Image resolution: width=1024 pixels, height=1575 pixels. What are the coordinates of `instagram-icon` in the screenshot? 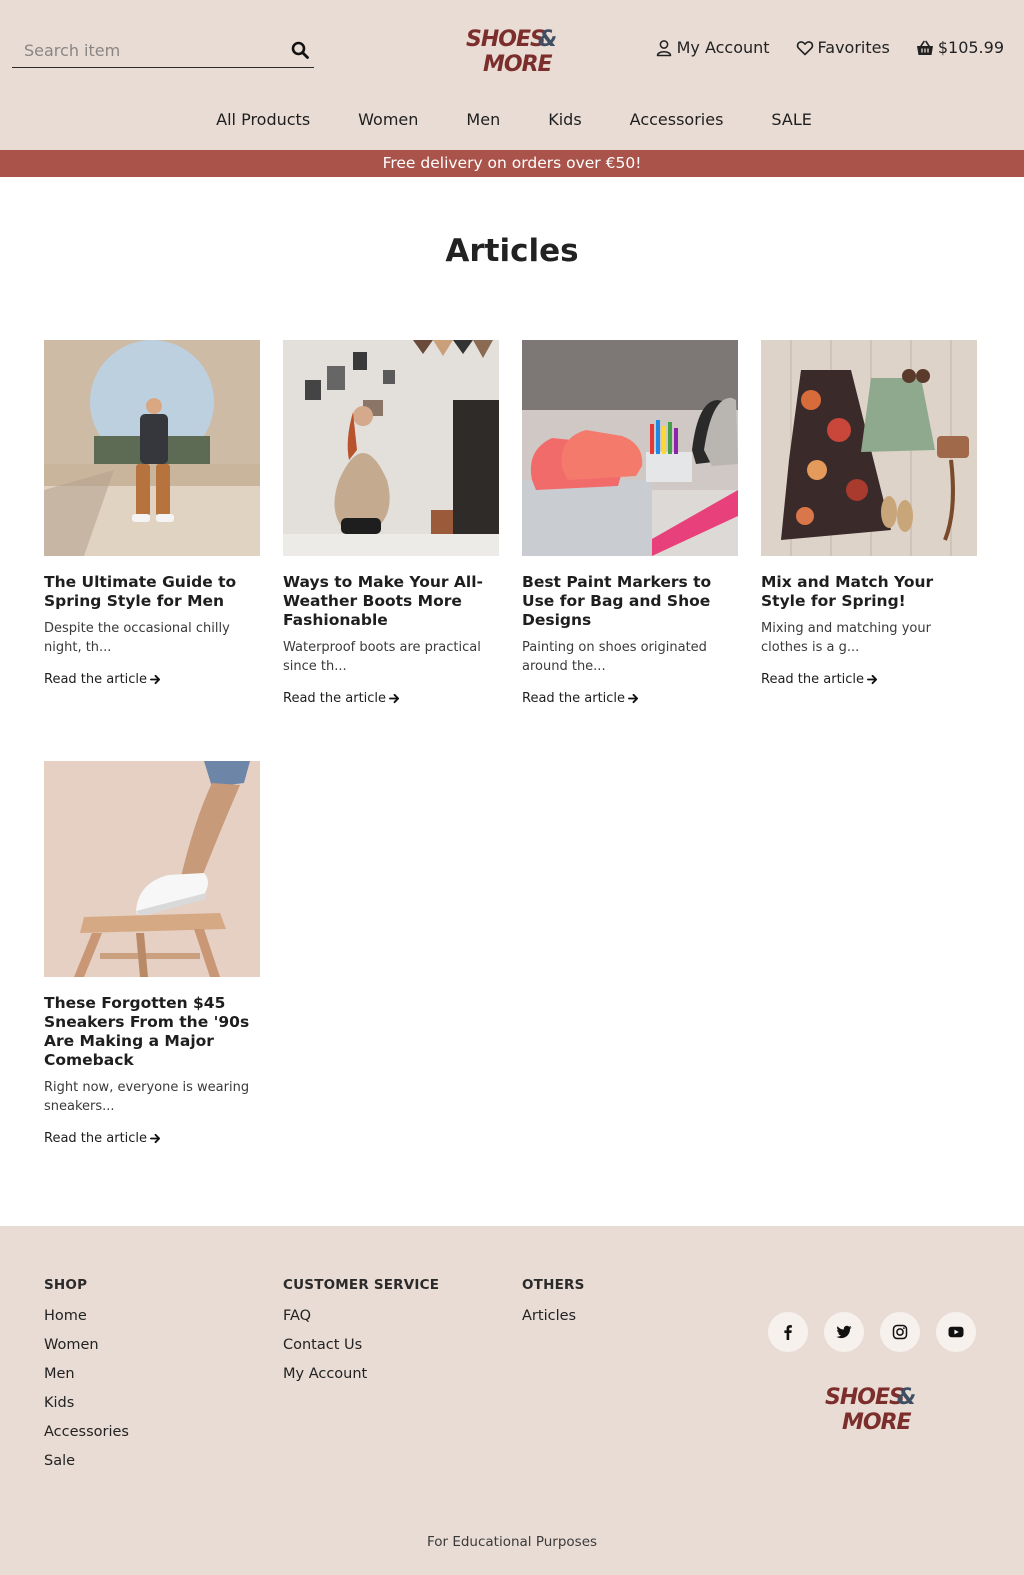 It's located at (900, 1332).